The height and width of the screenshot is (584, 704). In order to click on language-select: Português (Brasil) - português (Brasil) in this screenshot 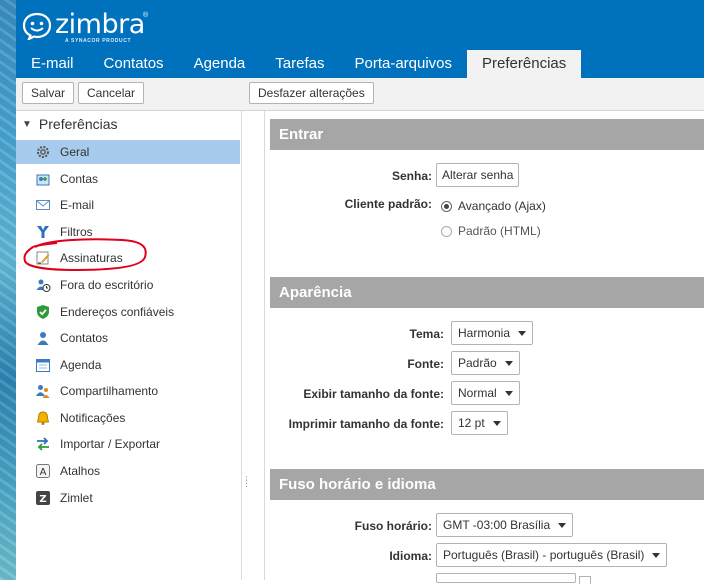, I will do `click(552, 555)`.